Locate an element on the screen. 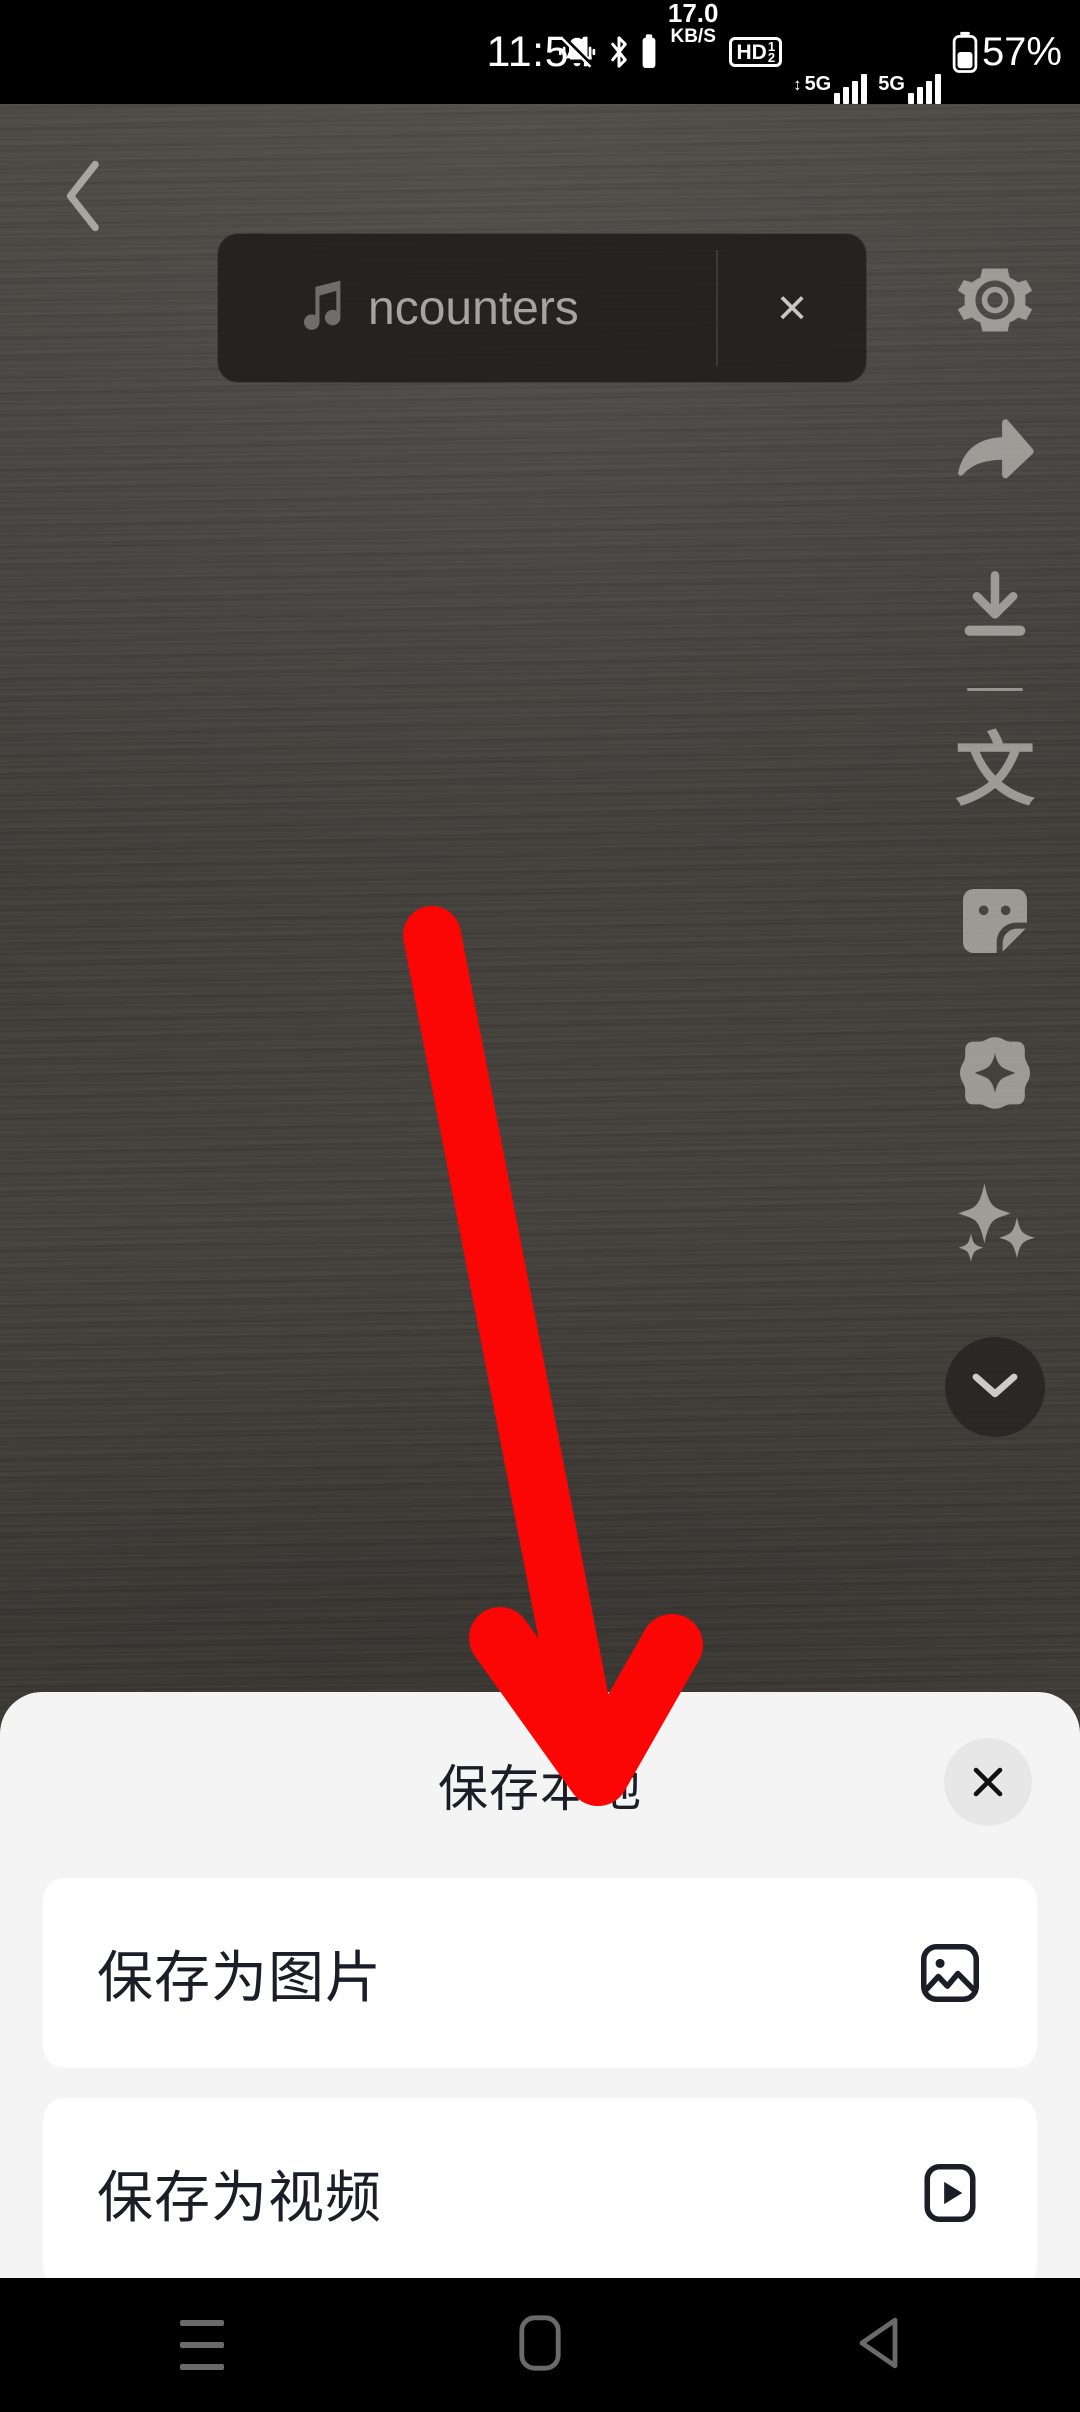 The width and height of the screenshot is (1080, 2412). music-note-icon is located at coordinates (321, 308).